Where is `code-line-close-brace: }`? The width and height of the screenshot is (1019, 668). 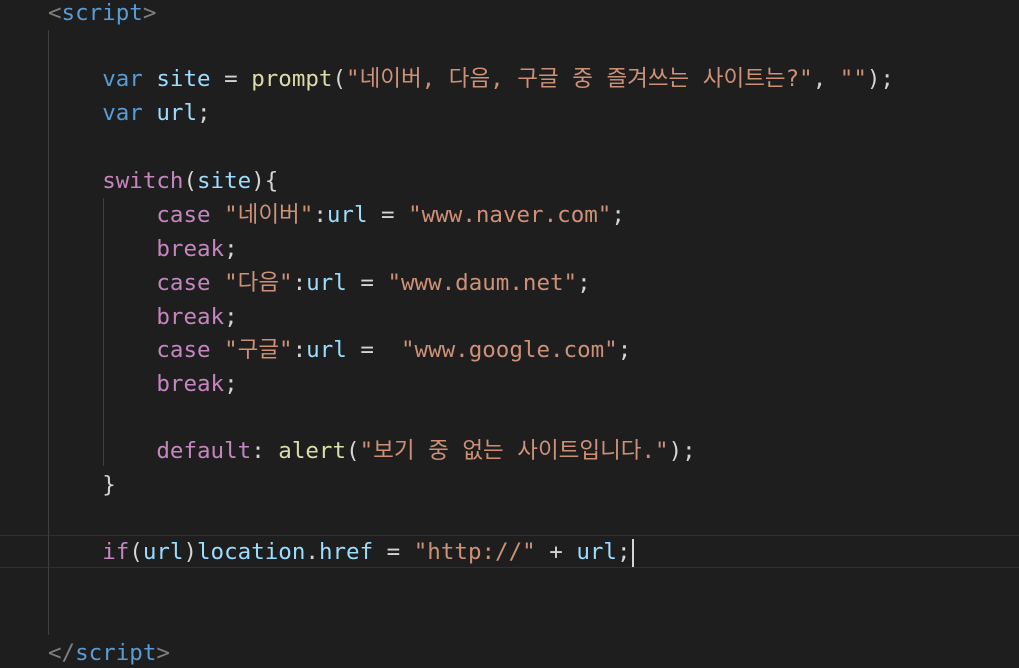 code-line-close-brace: } is located at coordinates (82, 485).